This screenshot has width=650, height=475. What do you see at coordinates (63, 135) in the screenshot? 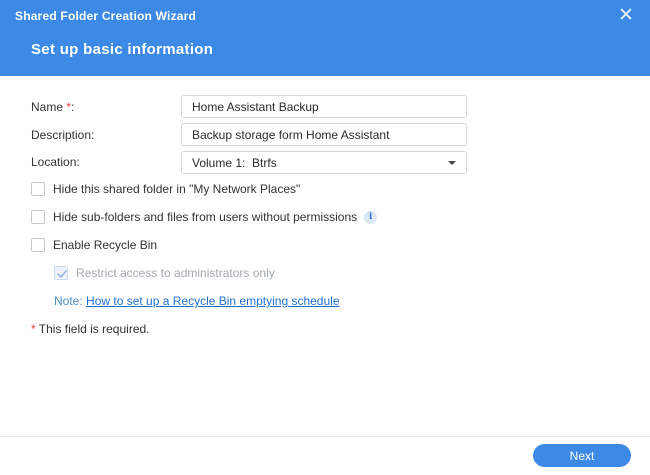
I see `description-label: Description:` at bounding box center [63, 135].